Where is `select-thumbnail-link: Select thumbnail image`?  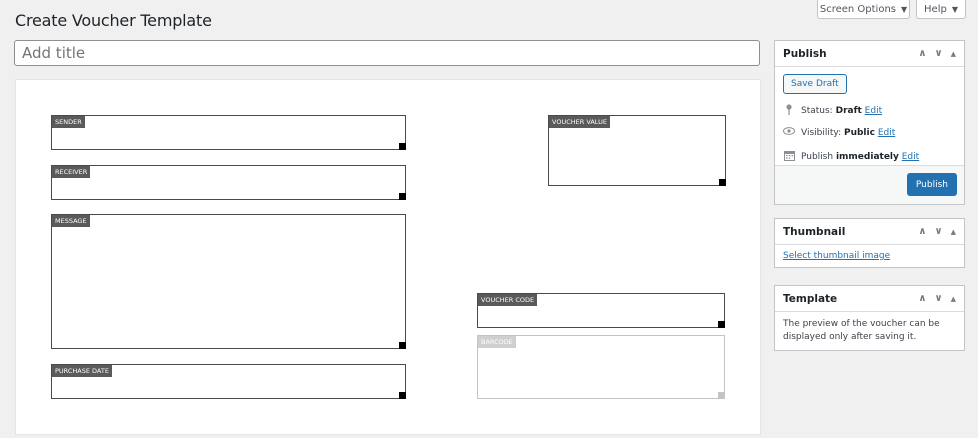
select-thumbnail-link: Select thumbnail image is located at coordinates (836, 256).